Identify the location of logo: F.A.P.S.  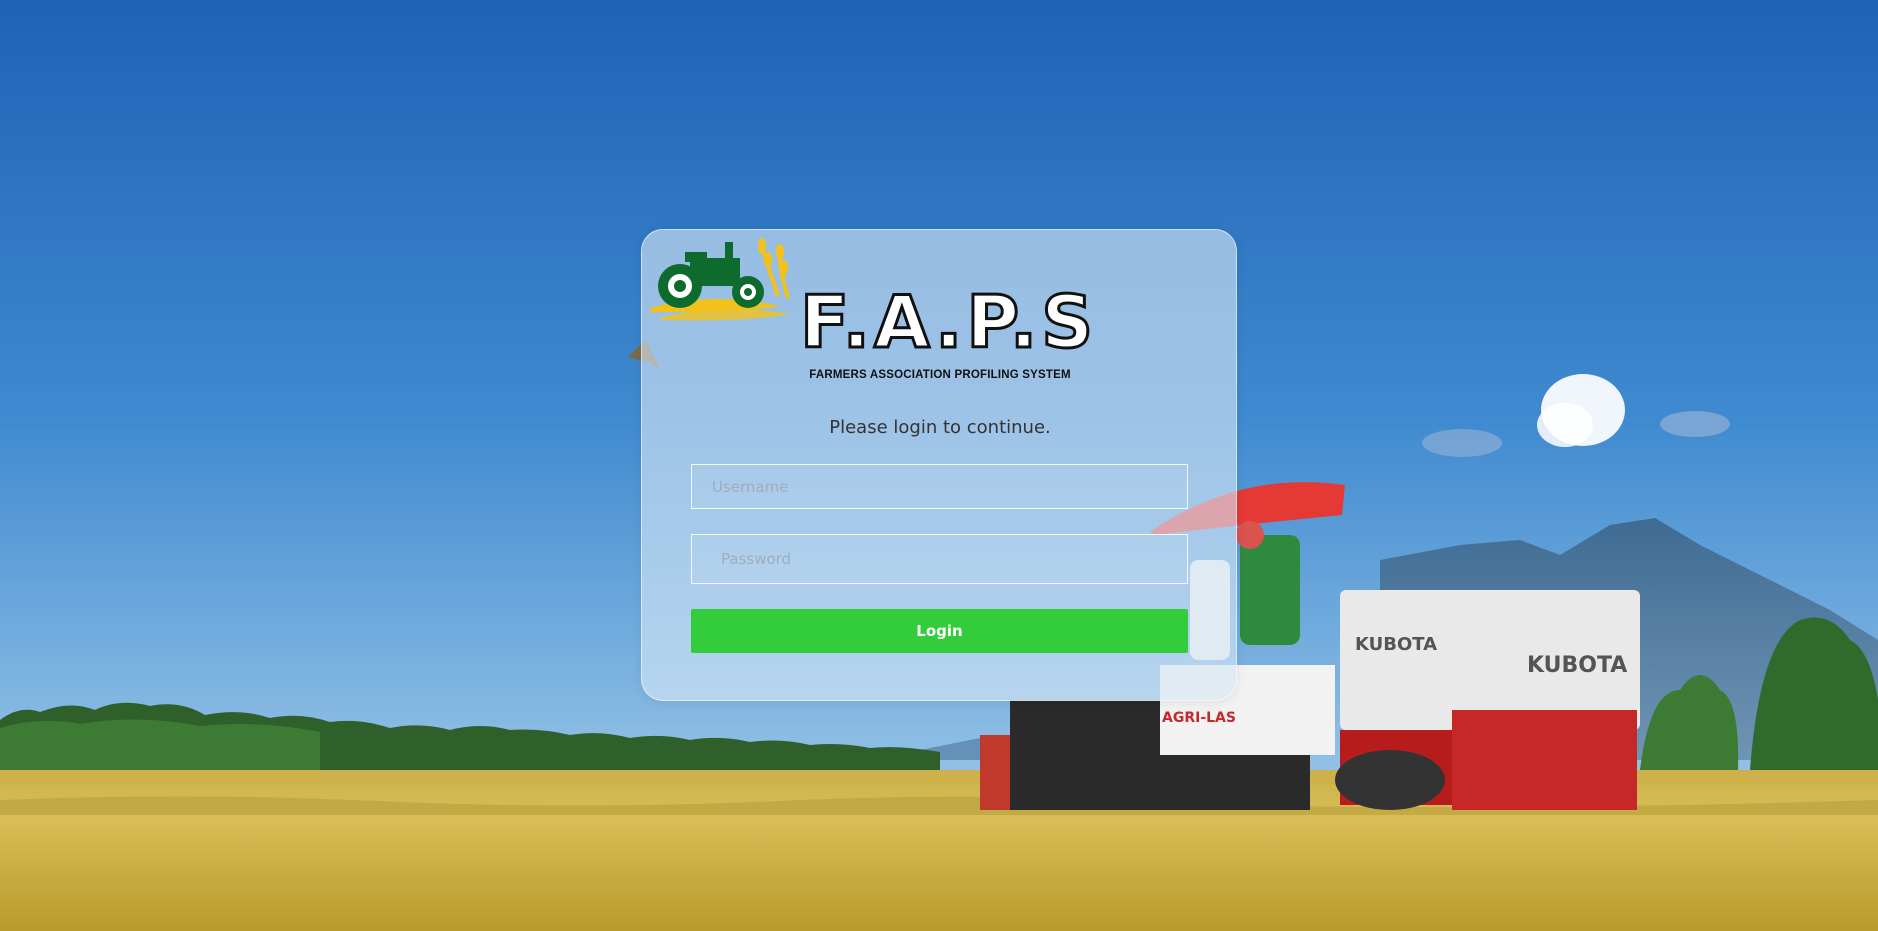
(872, 301).